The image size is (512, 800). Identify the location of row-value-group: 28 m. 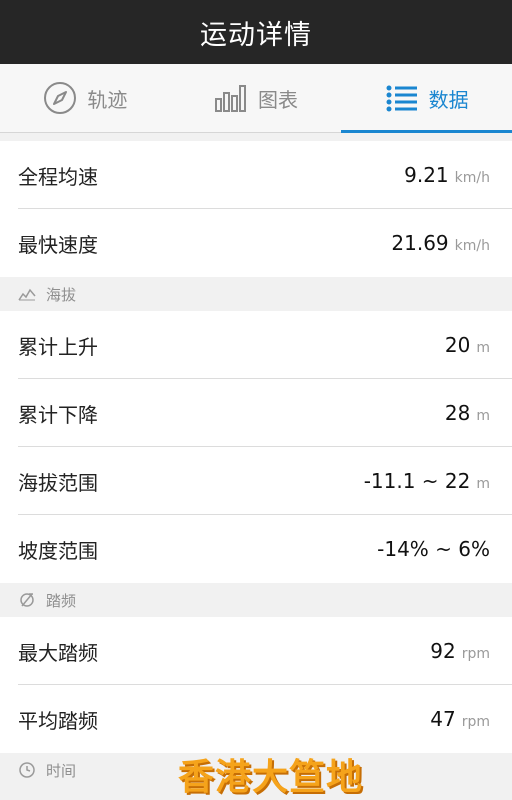
(467, 413).